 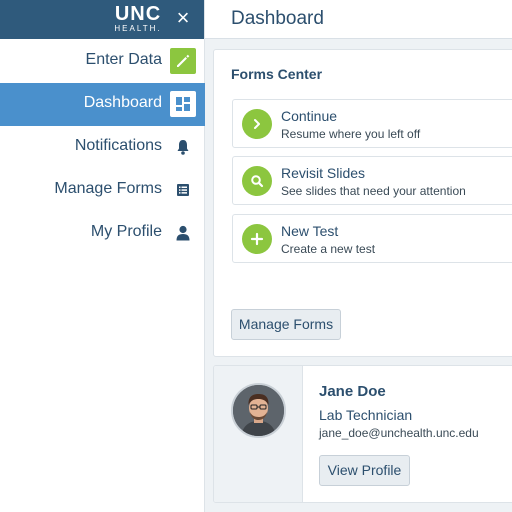 I want to click on sidebar-item-label: Manage Forms, so click(x=108, y=188).